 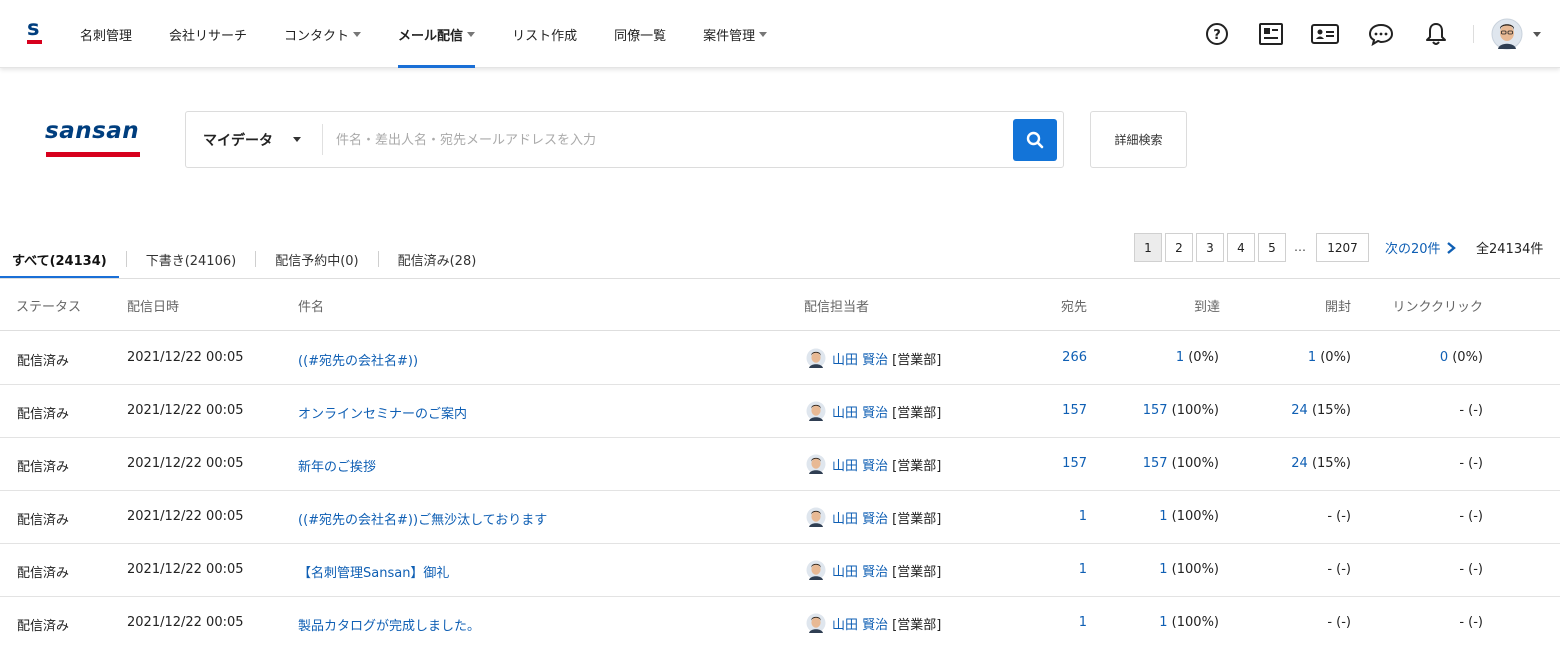 What do you see at coordinates (373, 571) in the screenshot?
I see `subject-link: 【名刺管理Sansan】御礼` at bounding box center [373, 571].